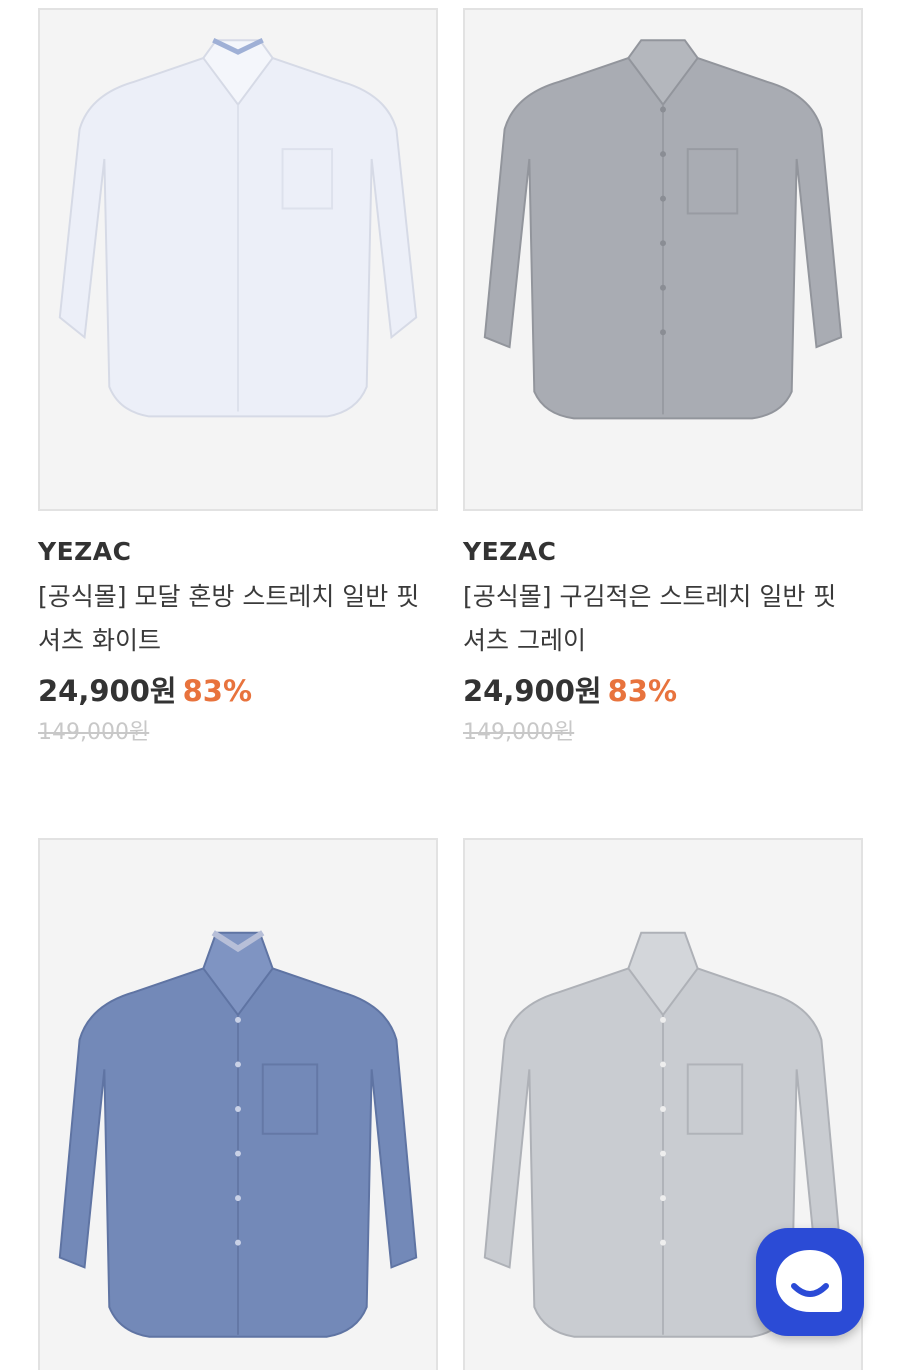 This screenshot has width=900, height=1370. I want to click on product-title: [공식몰] 모달 혼방 스트레치 일반 핏 셔츠 화이트, so click(235, 619).